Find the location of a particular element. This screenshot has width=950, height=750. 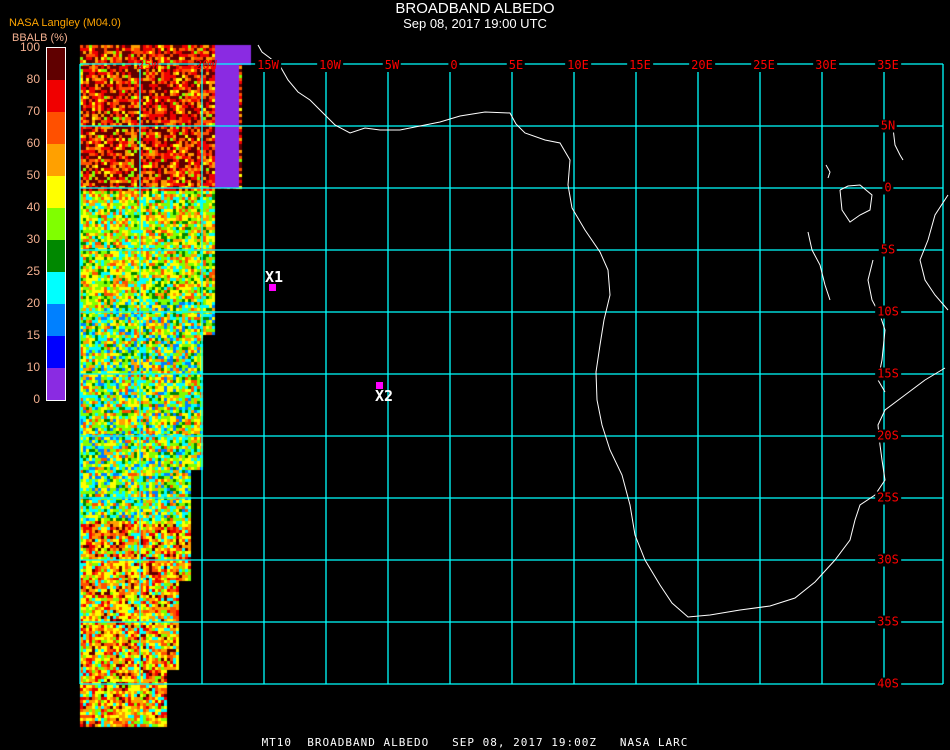

longitude-label: 25E is located at coordinates (764, 65).